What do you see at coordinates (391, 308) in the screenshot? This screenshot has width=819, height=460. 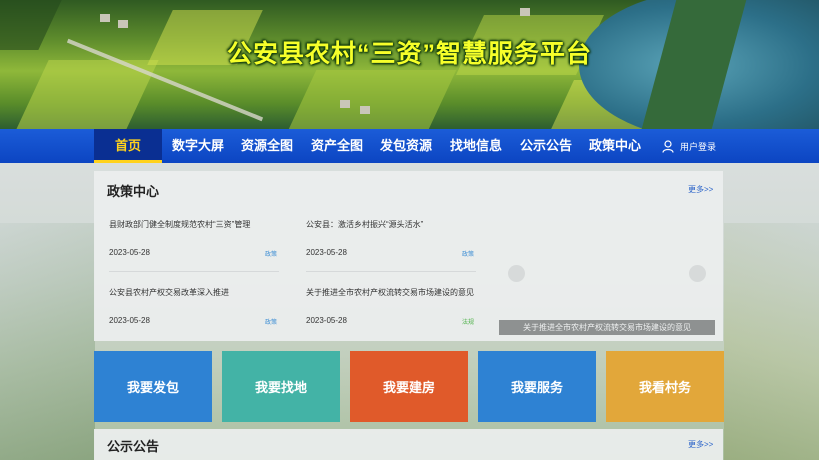 I see `news-item: 关于推进全市农村产权流转交易市场建设的意见 2023-05-28 法规` at bounding box center [391, 308].